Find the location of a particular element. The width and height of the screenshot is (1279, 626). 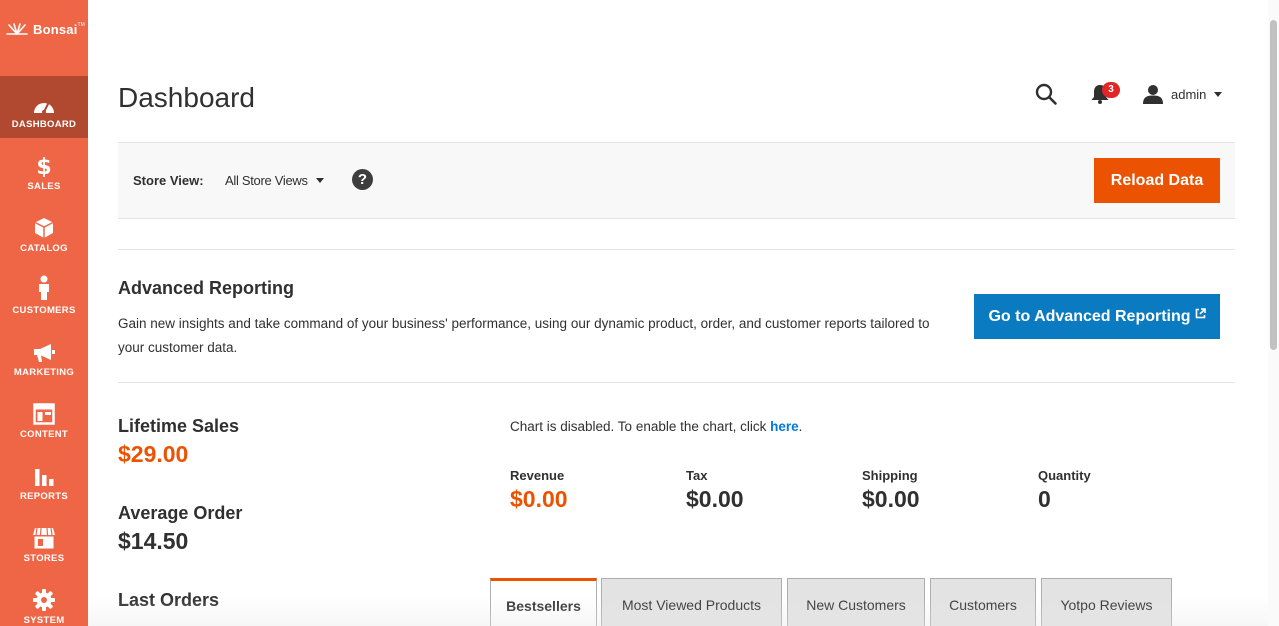

sidebar-item-sales: $ Sales is located at coordinates (44, 169).